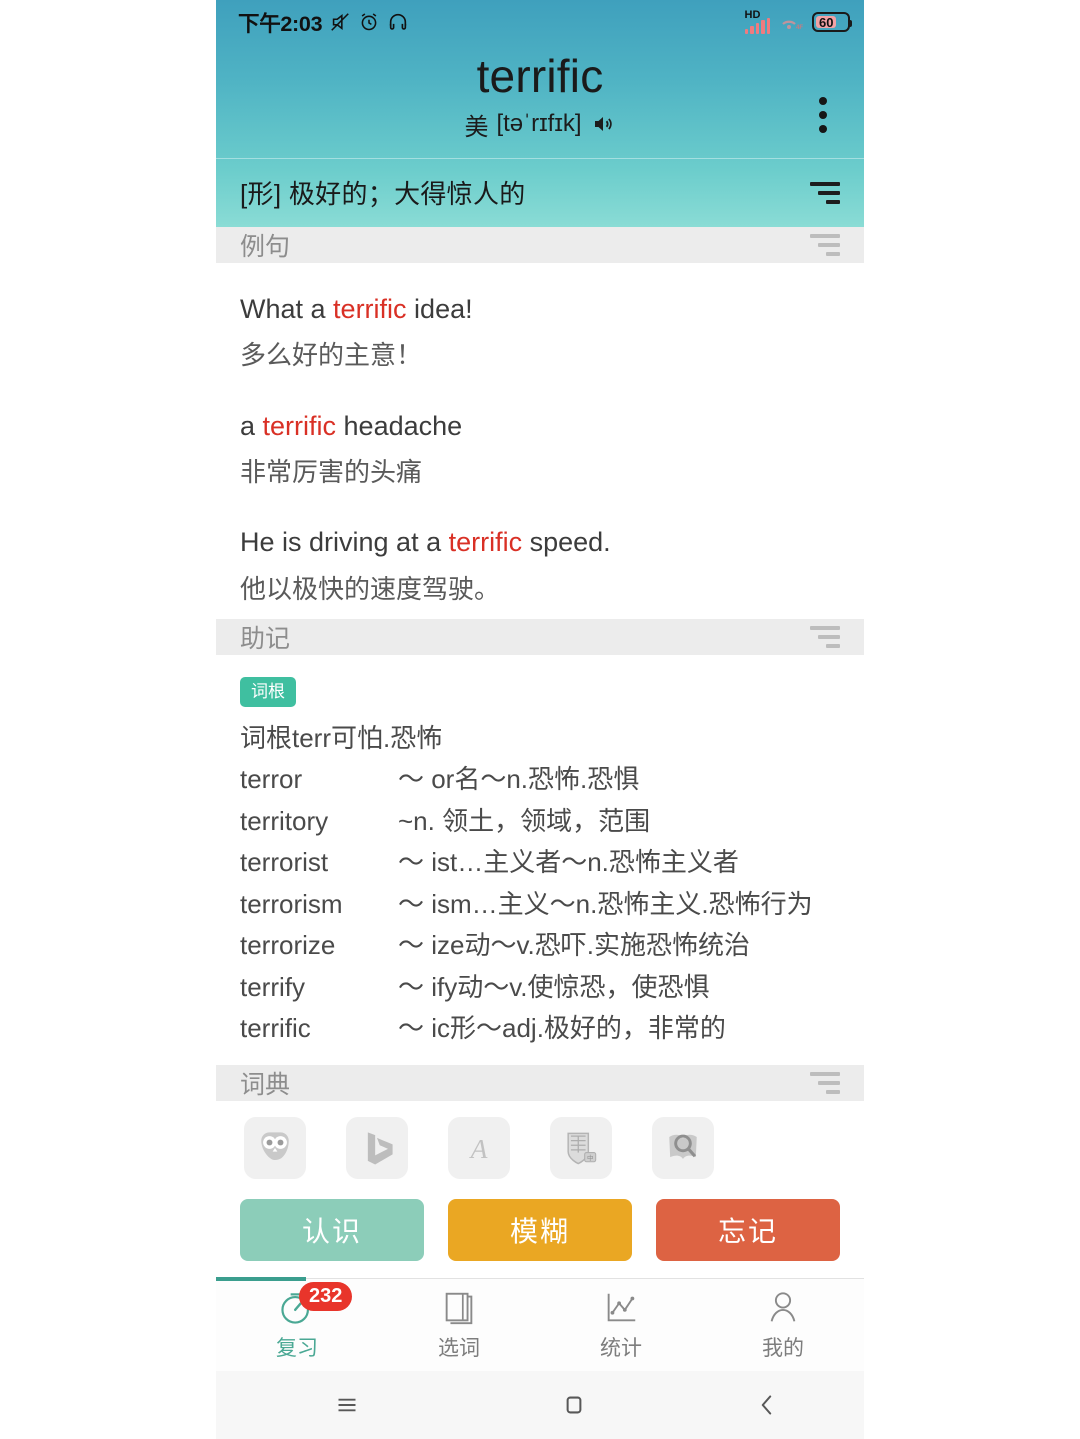 Image resolution: width=1080 pixels, height=1439 pixels. I want to click on status-bar: 下午2:03 HD 4F 60, so click(540, 22).